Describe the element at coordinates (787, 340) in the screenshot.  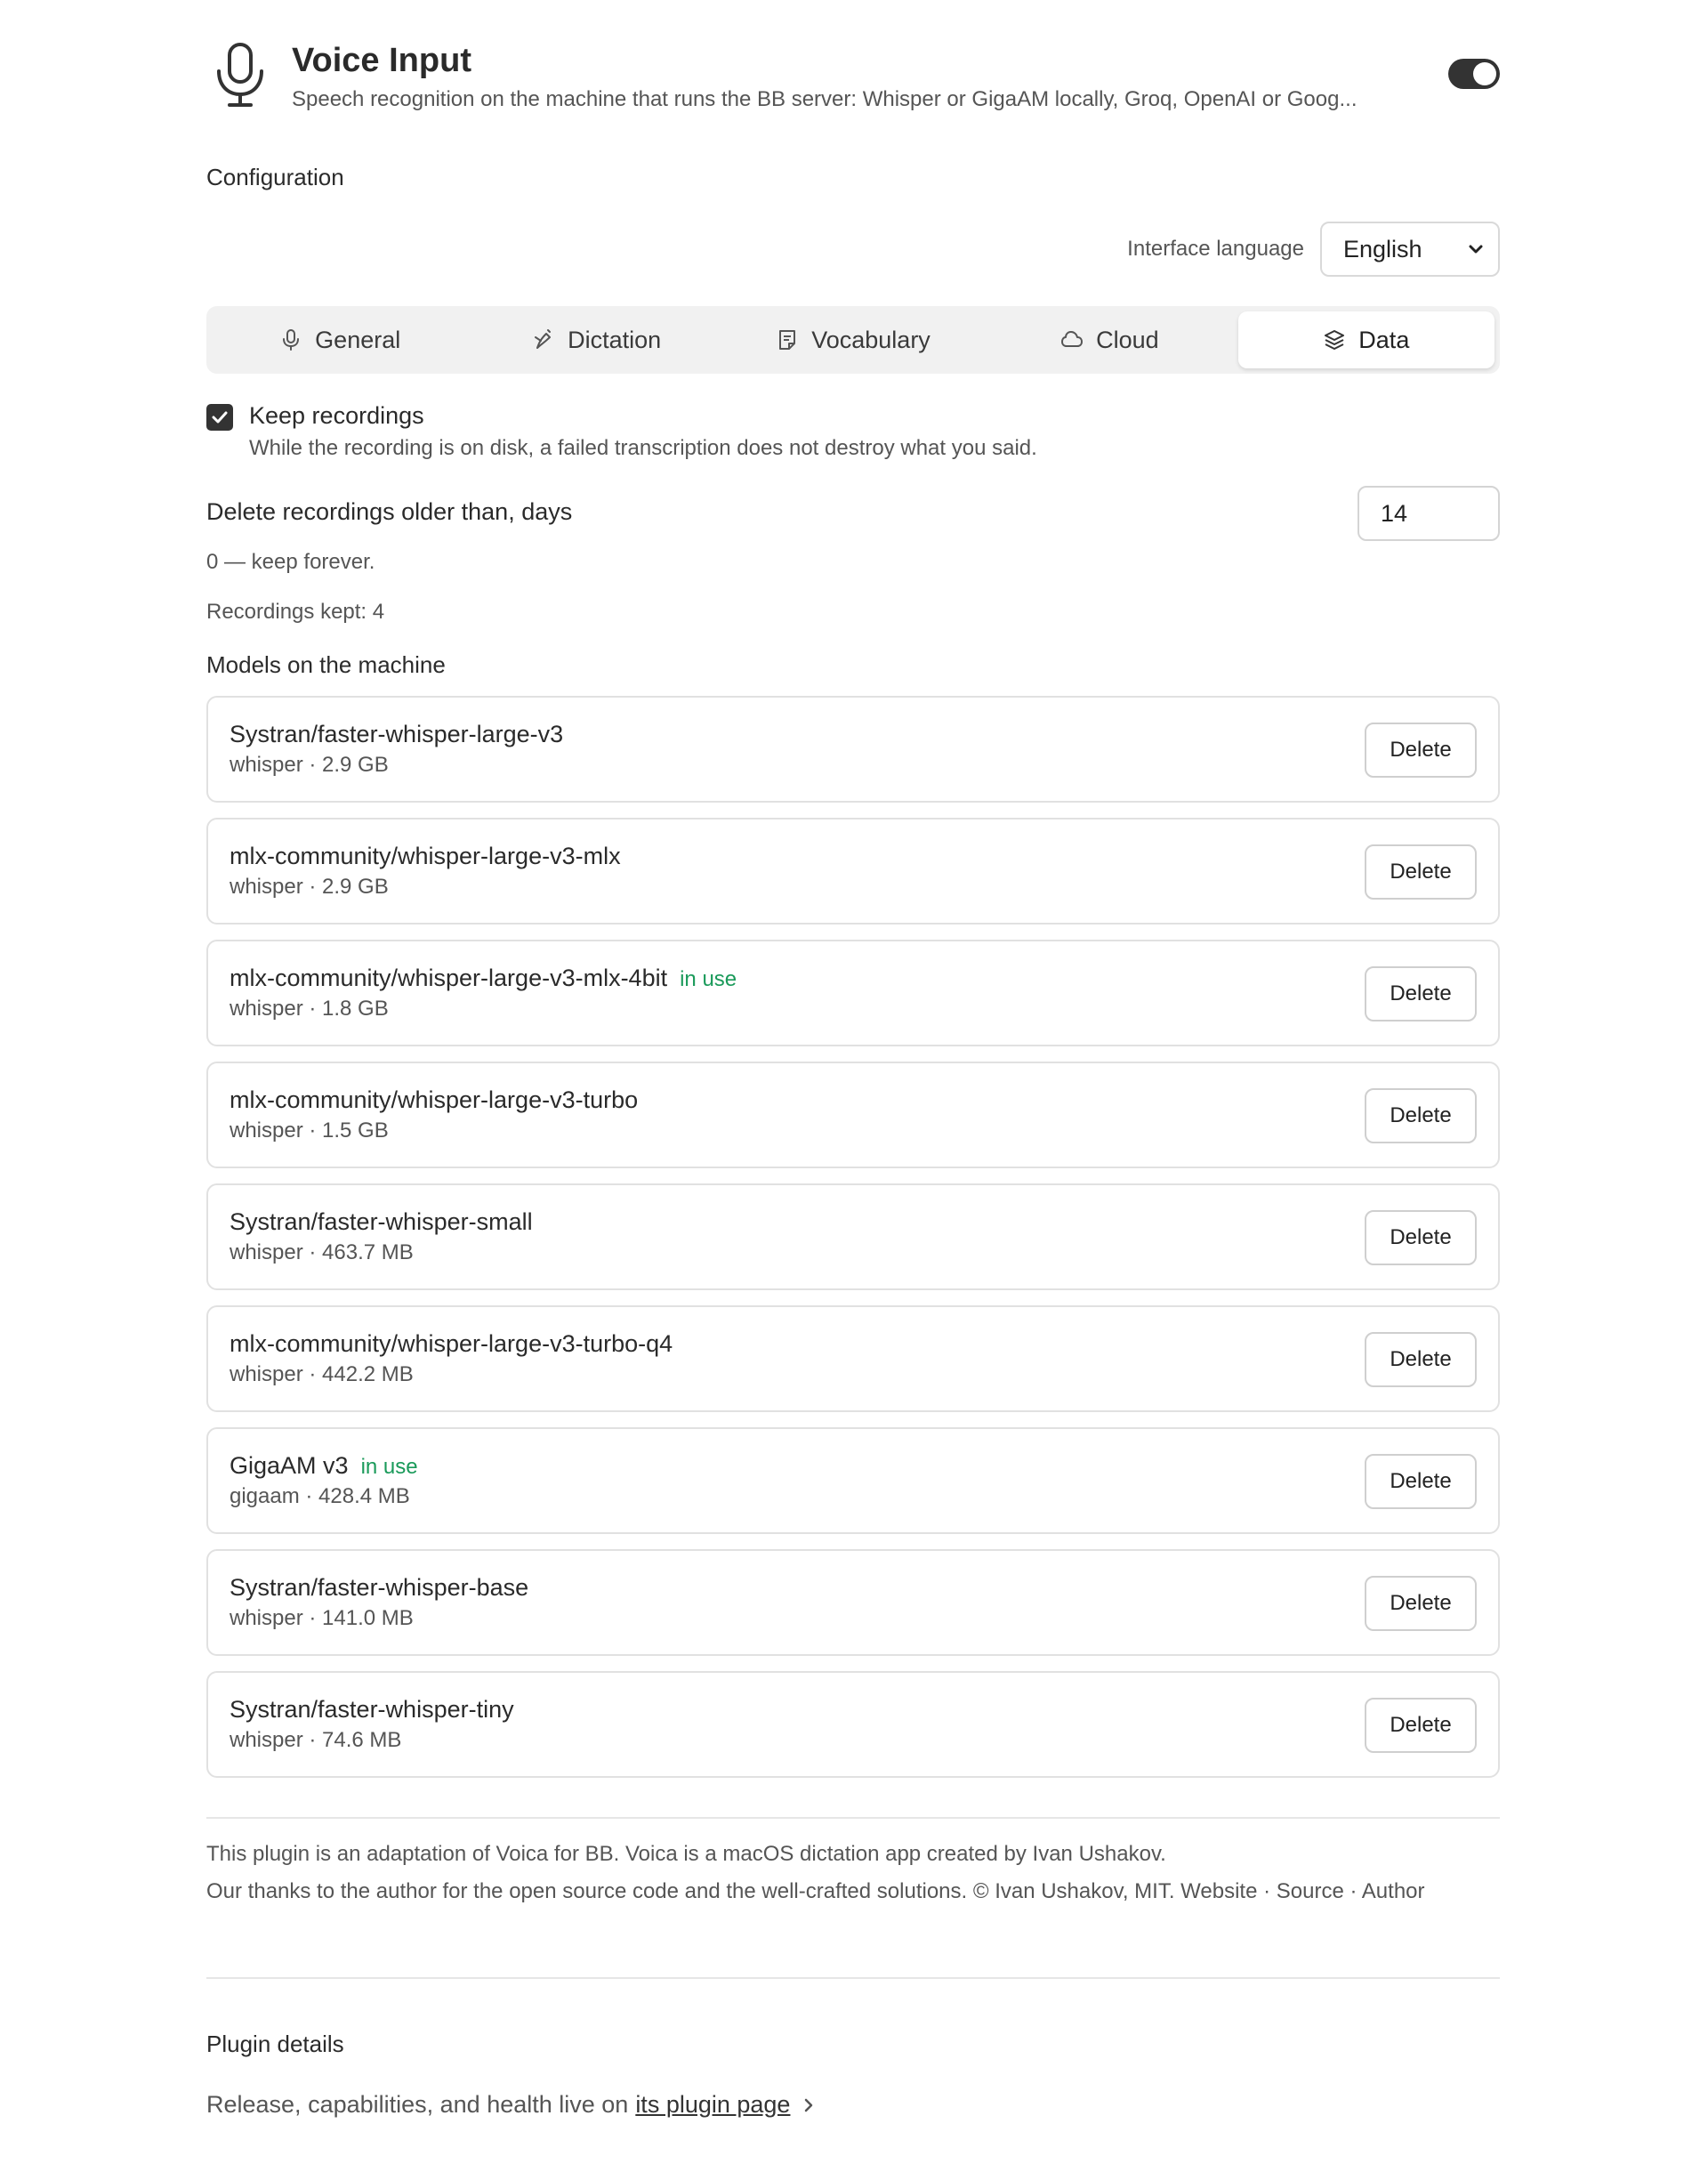
I see `note-icon` at that location.